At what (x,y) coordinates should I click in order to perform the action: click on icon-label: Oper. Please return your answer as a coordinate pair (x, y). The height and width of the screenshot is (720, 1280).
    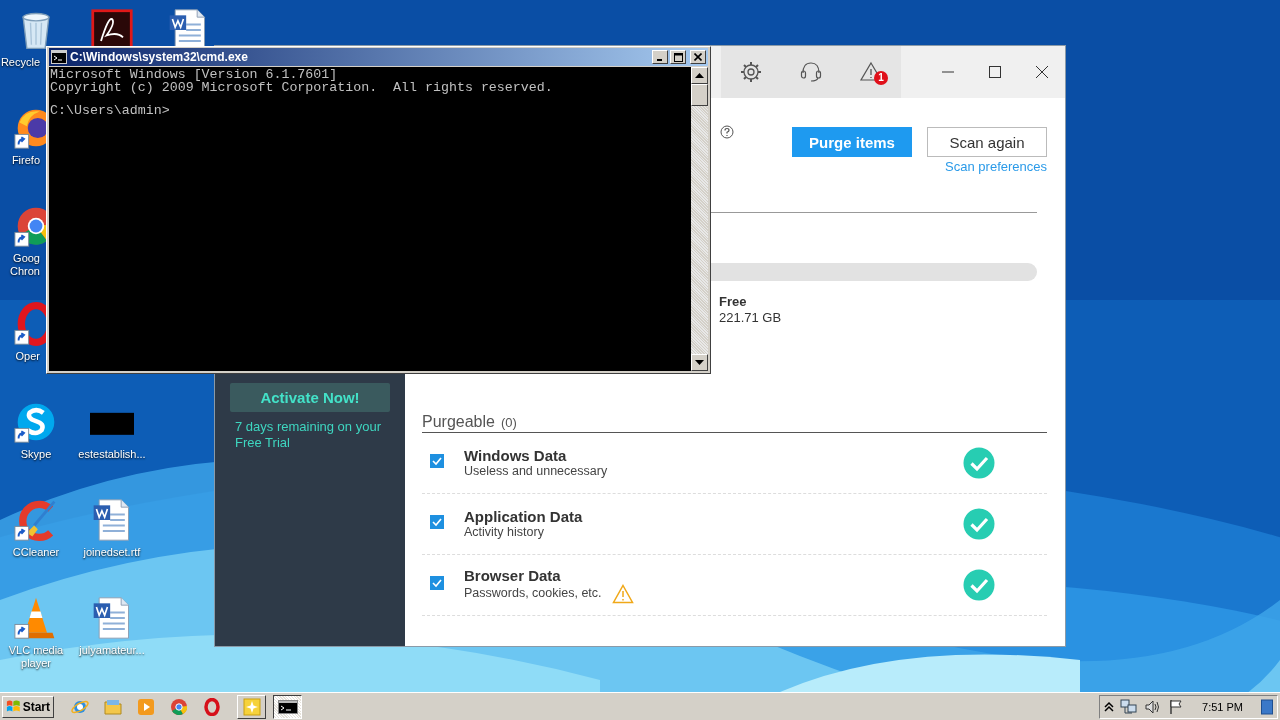
    Looking at the image, I should click on (27, 356).